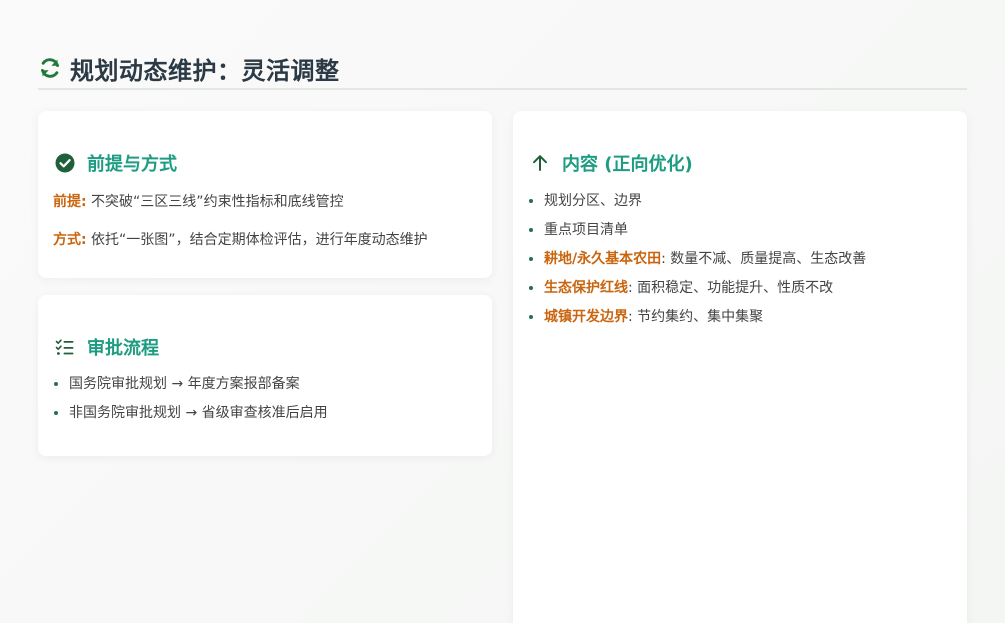 The image size is (1005, 623). What do you see at coordinates (697, 234) in the screenshot?
I see `list-item: 重点项目清单` at bounding box center [697, 234].